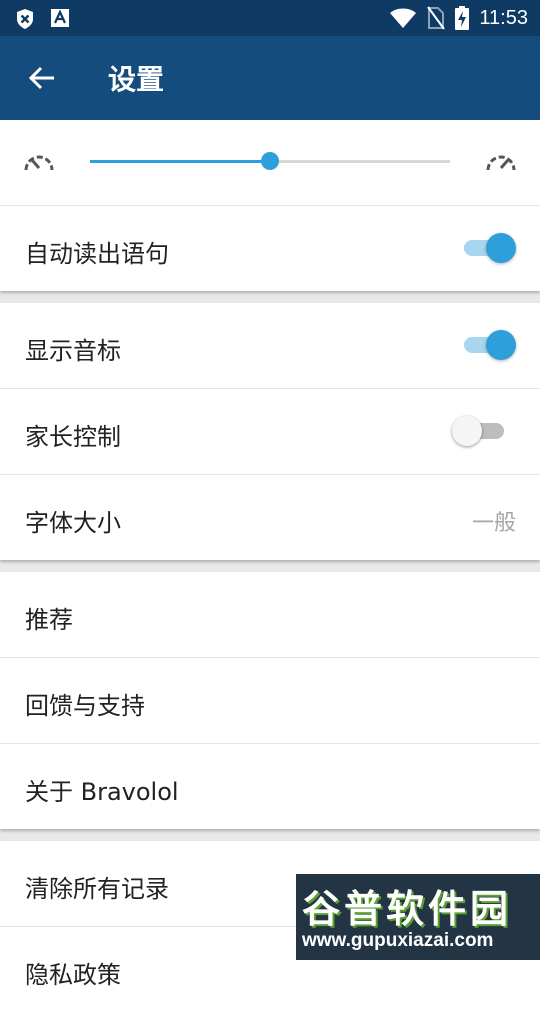 The width and height of the screenshot is (540, 1012). What do you see at coordinates (136, 79) in the screenshot?
I see `page-title: 设置` at bounding box center [136, 79].